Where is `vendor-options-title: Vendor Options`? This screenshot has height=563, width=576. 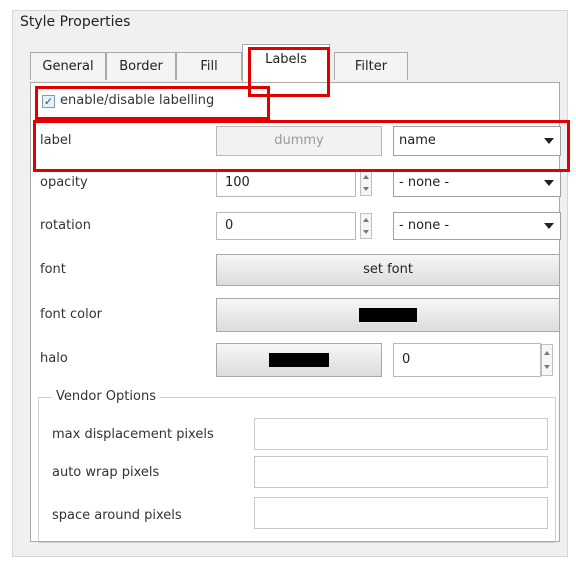
vendor-options-title: Vendor Options is located at coordinates (106, 396).